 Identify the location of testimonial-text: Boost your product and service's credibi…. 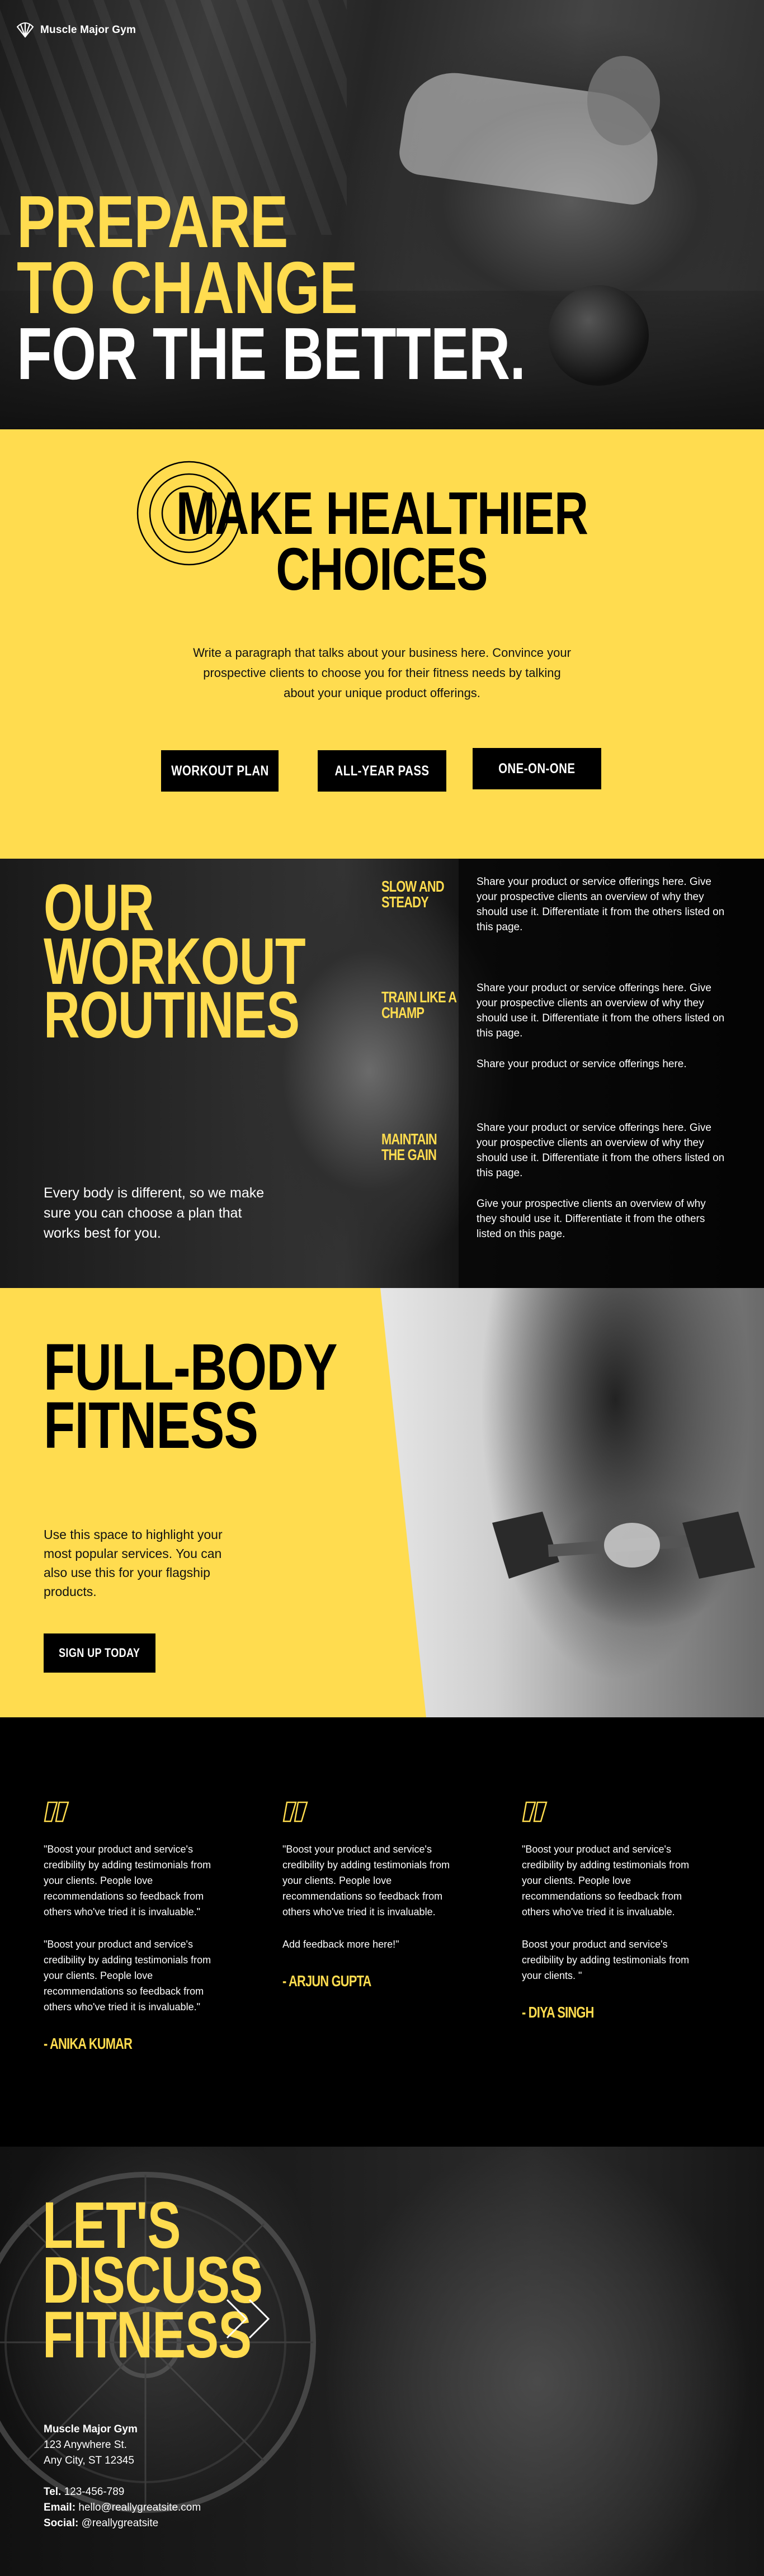
(606, 1960).